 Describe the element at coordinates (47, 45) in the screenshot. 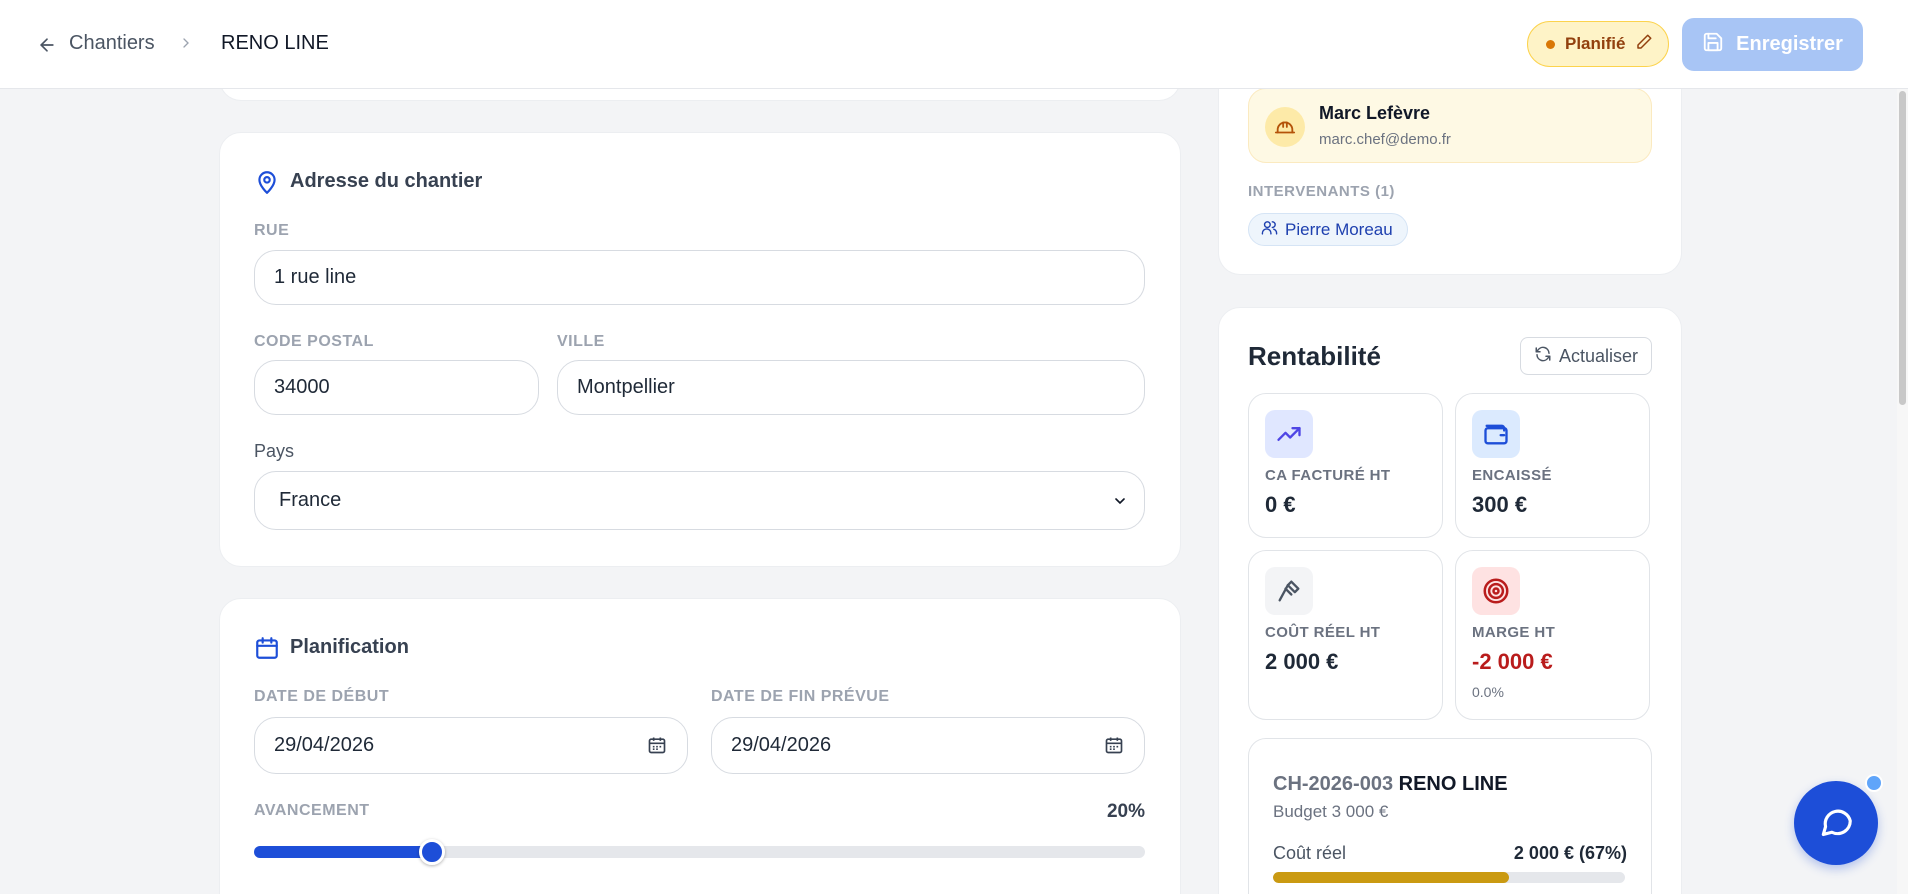

I see `back-arrow-icon` at that location.